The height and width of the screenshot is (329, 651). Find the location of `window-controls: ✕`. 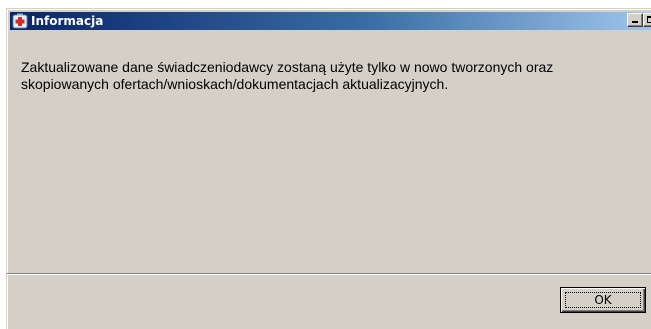

window-controls: ✕ is located at coordinates (639, 20).